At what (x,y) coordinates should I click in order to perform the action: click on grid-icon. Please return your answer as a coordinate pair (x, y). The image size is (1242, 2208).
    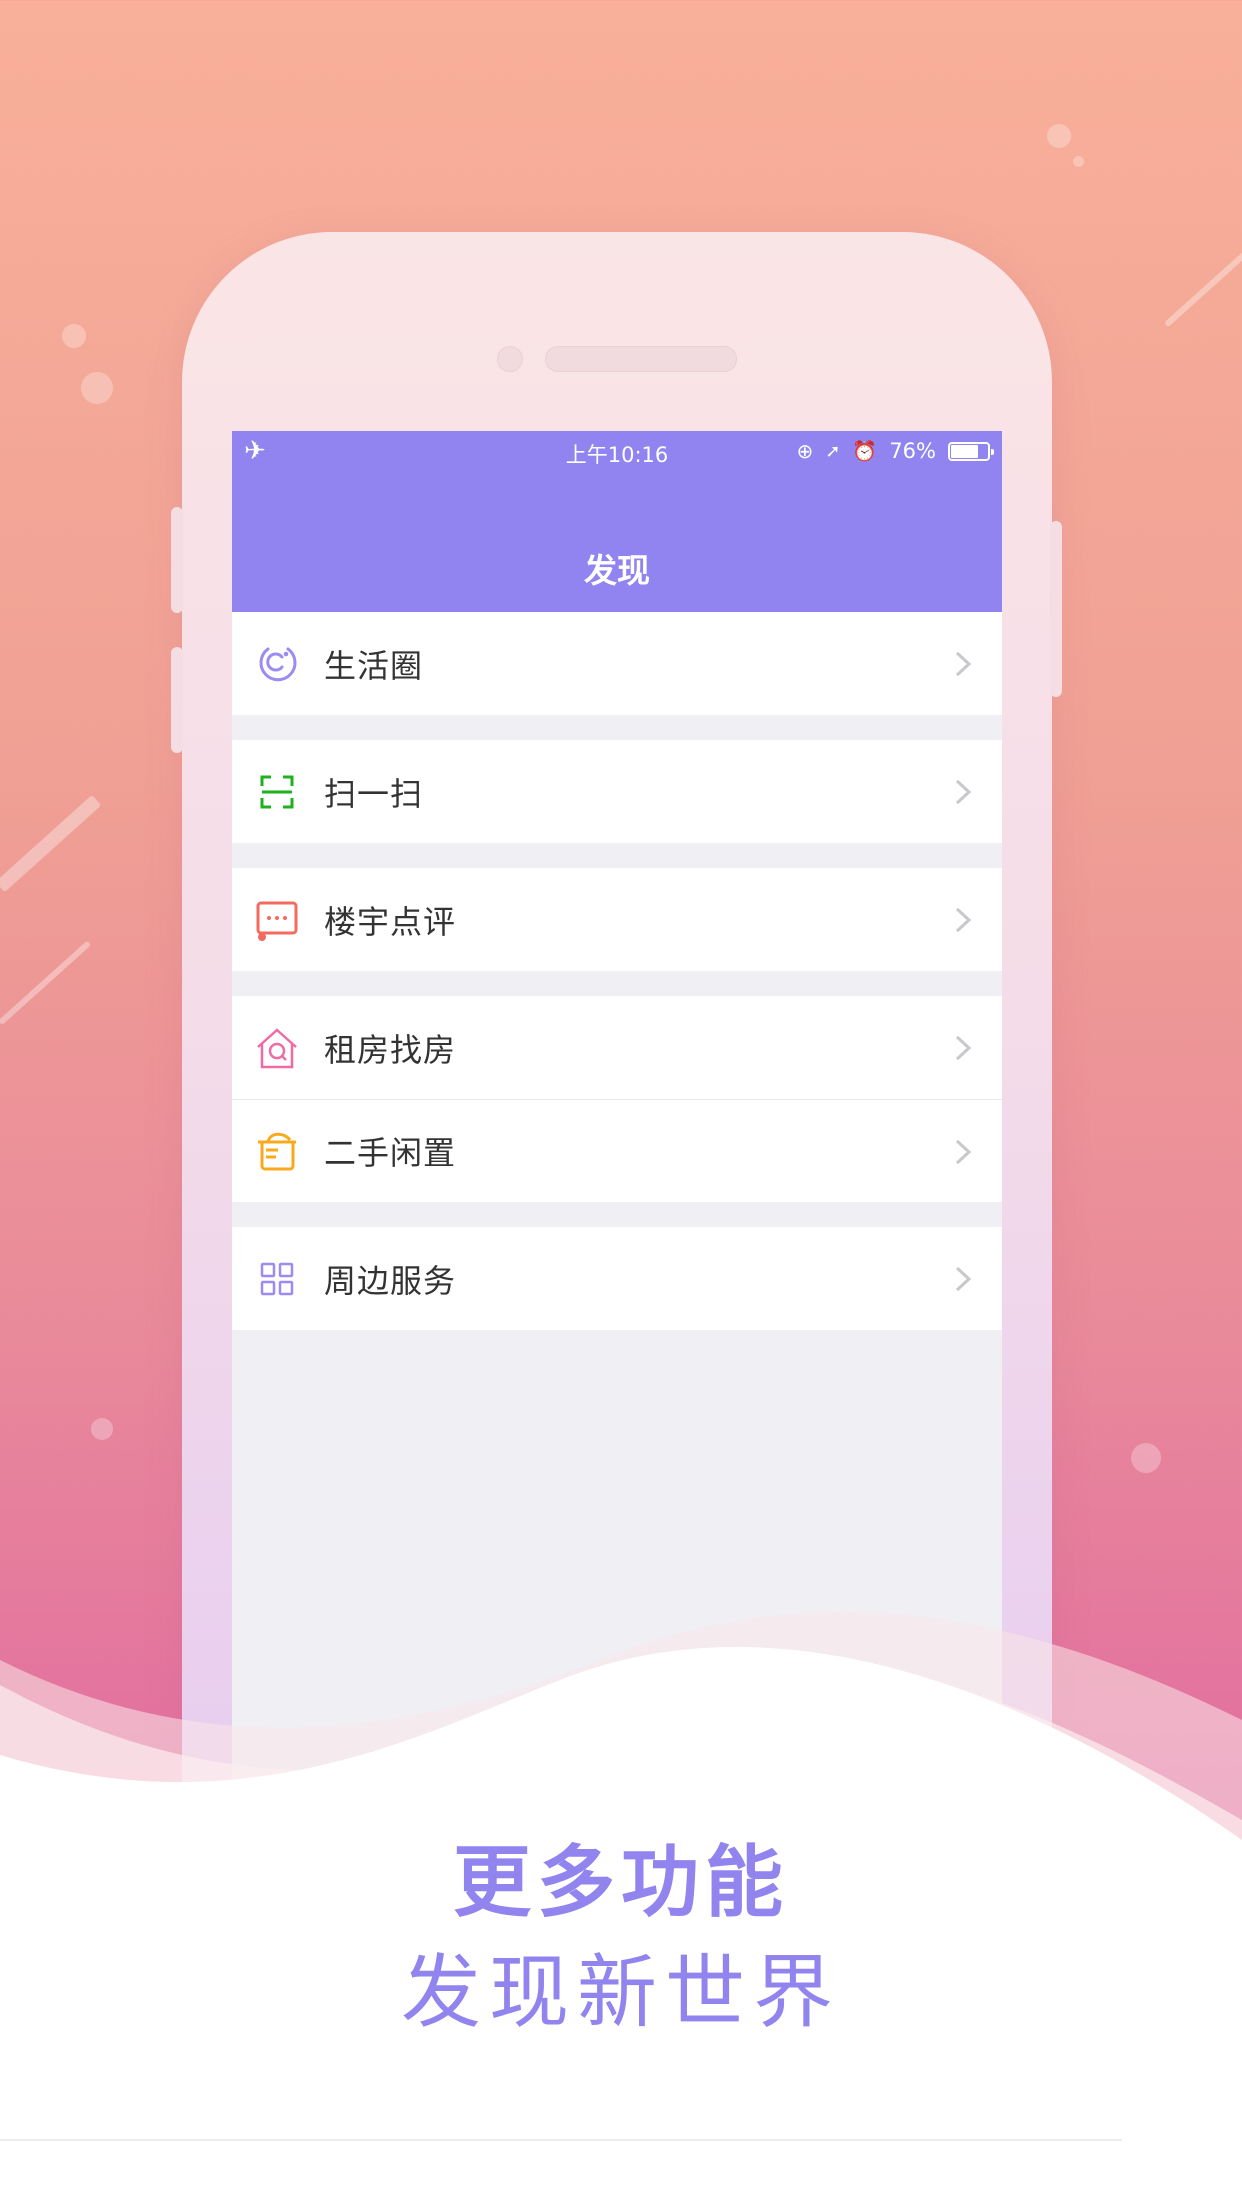
    Looking at the image, I should click on (277, 1279).